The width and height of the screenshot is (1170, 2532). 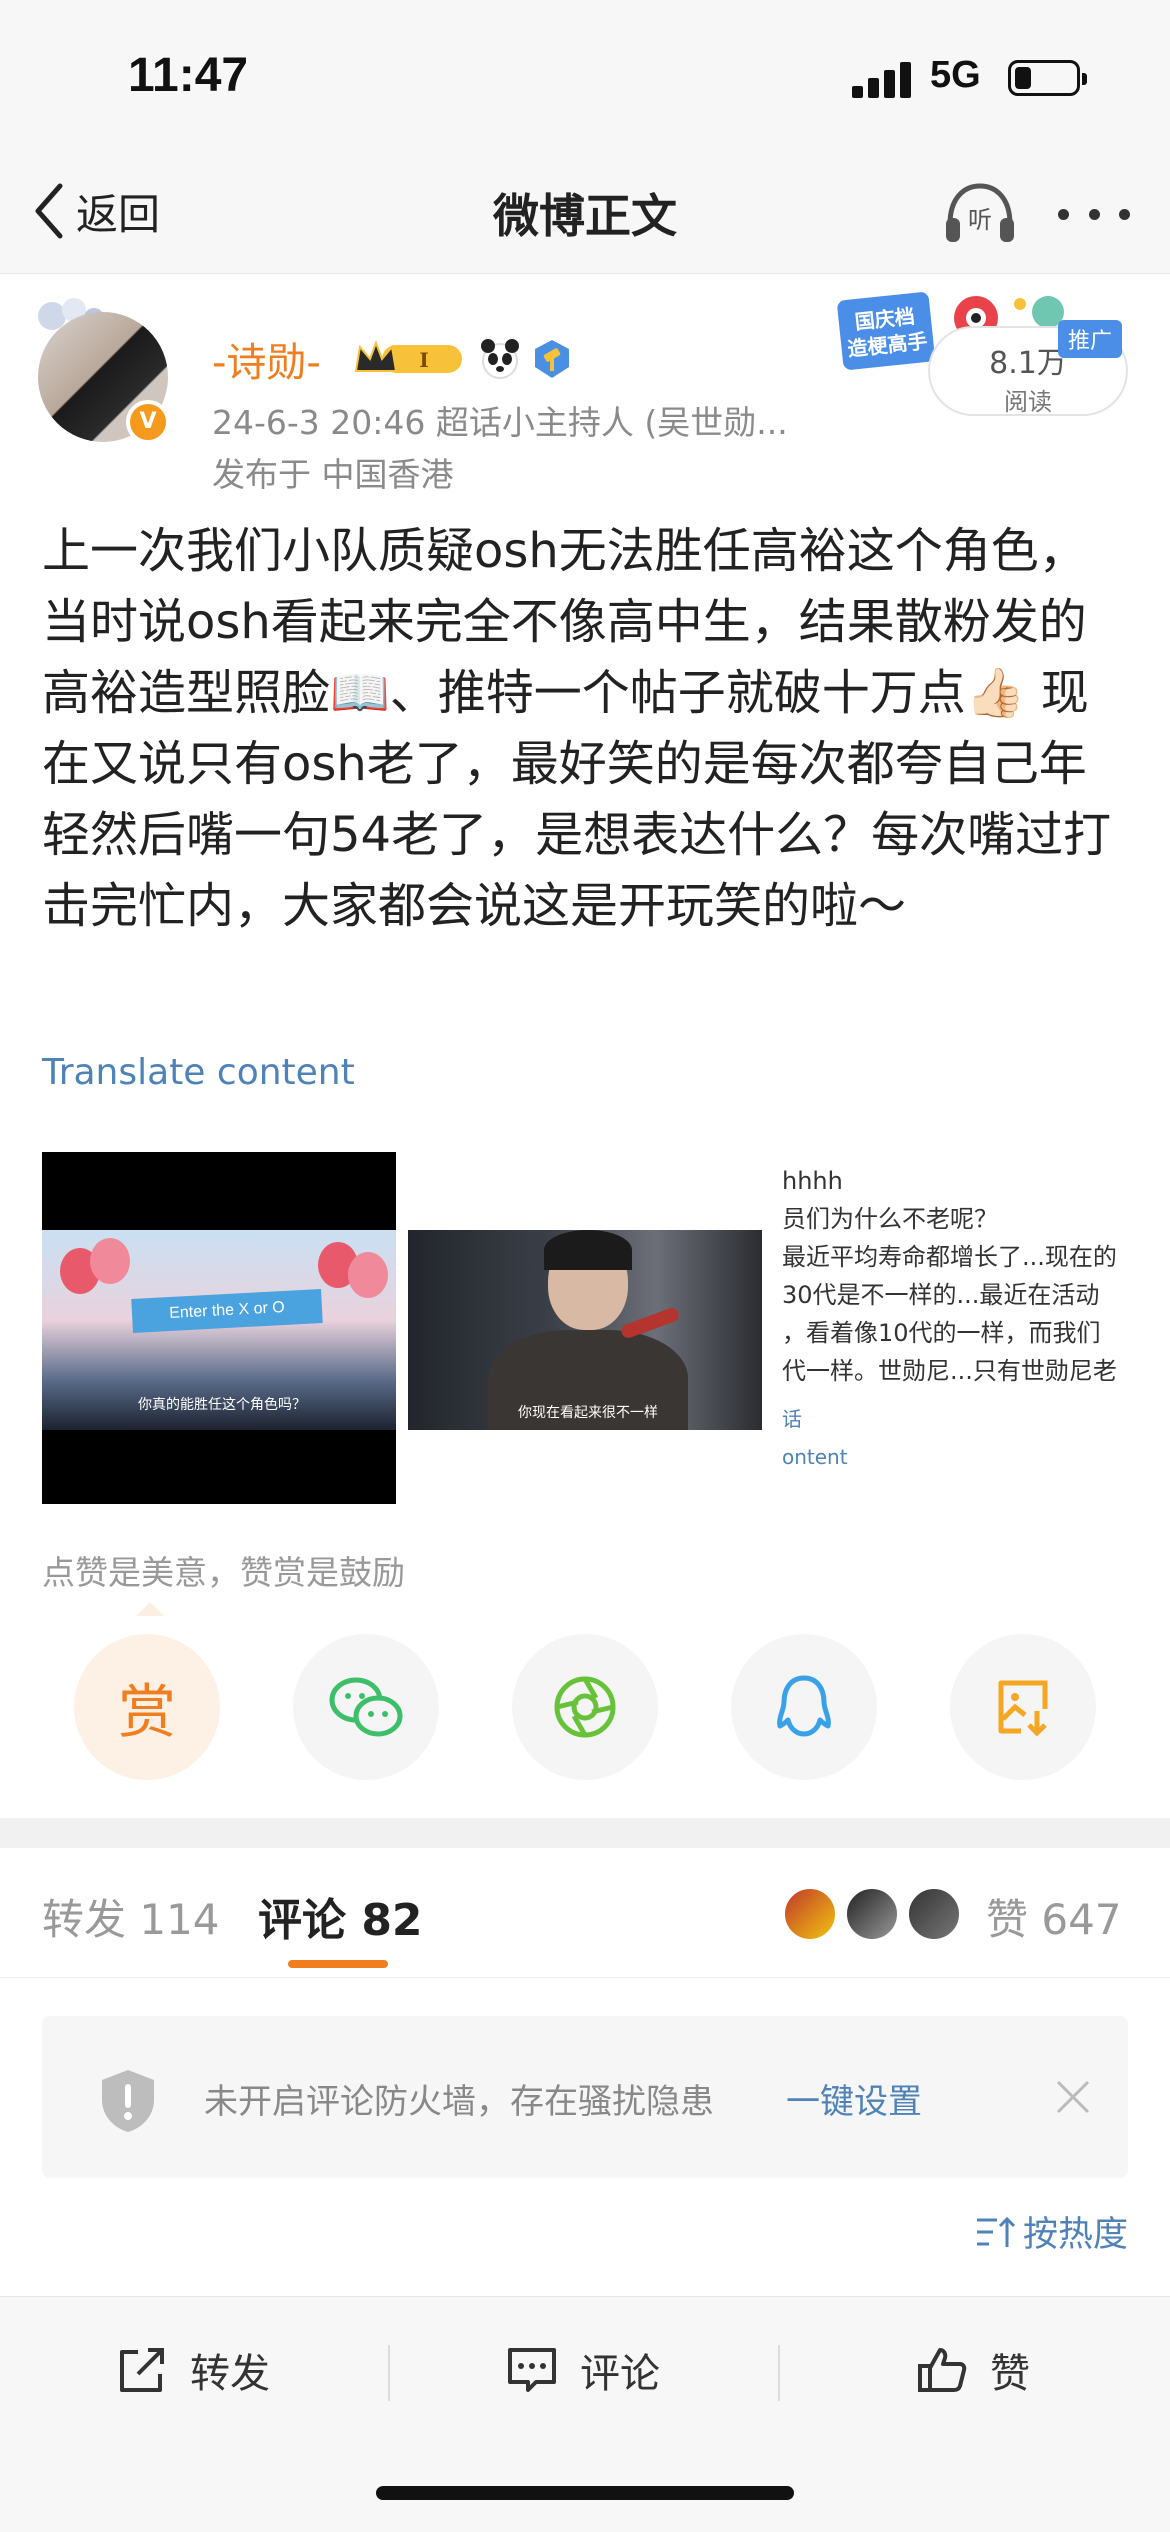 I want to click on crown-level-badge-icon: I, so click(x=411, y=359).